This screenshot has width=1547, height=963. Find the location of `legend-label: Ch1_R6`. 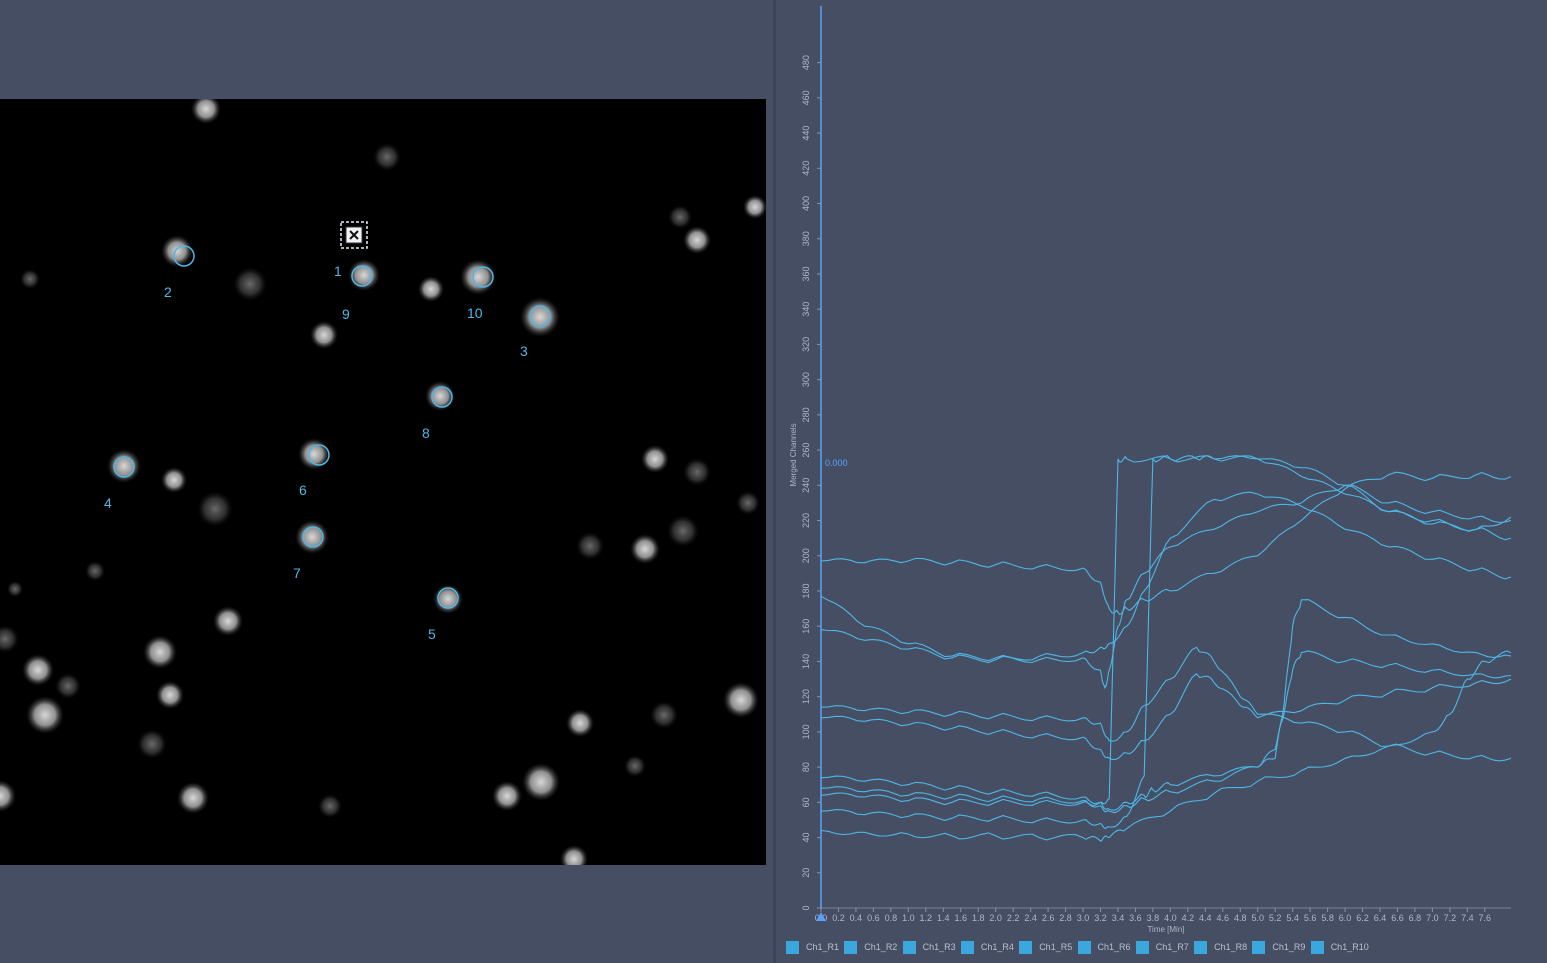

legend-label: Ch1_R6 is located at coordinates (1114, 947).